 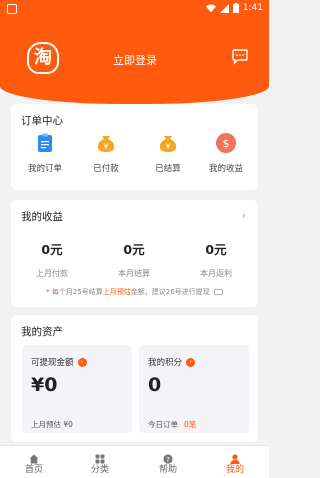 What do you see at coordinates (163, 424) in the screenshot?
I see `today-orders-label: 今日订单` at bounding box center [163, 424].